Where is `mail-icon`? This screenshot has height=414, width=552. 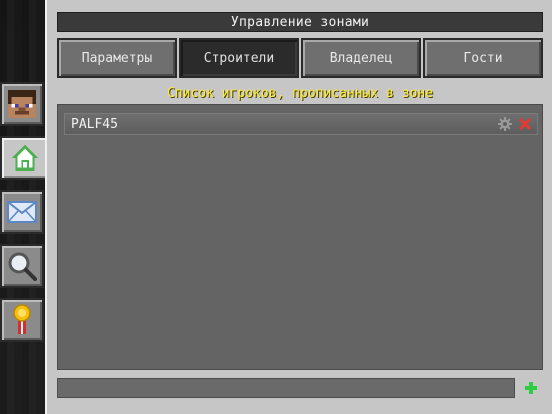
mail-icon is located at coordinates (22, 212).